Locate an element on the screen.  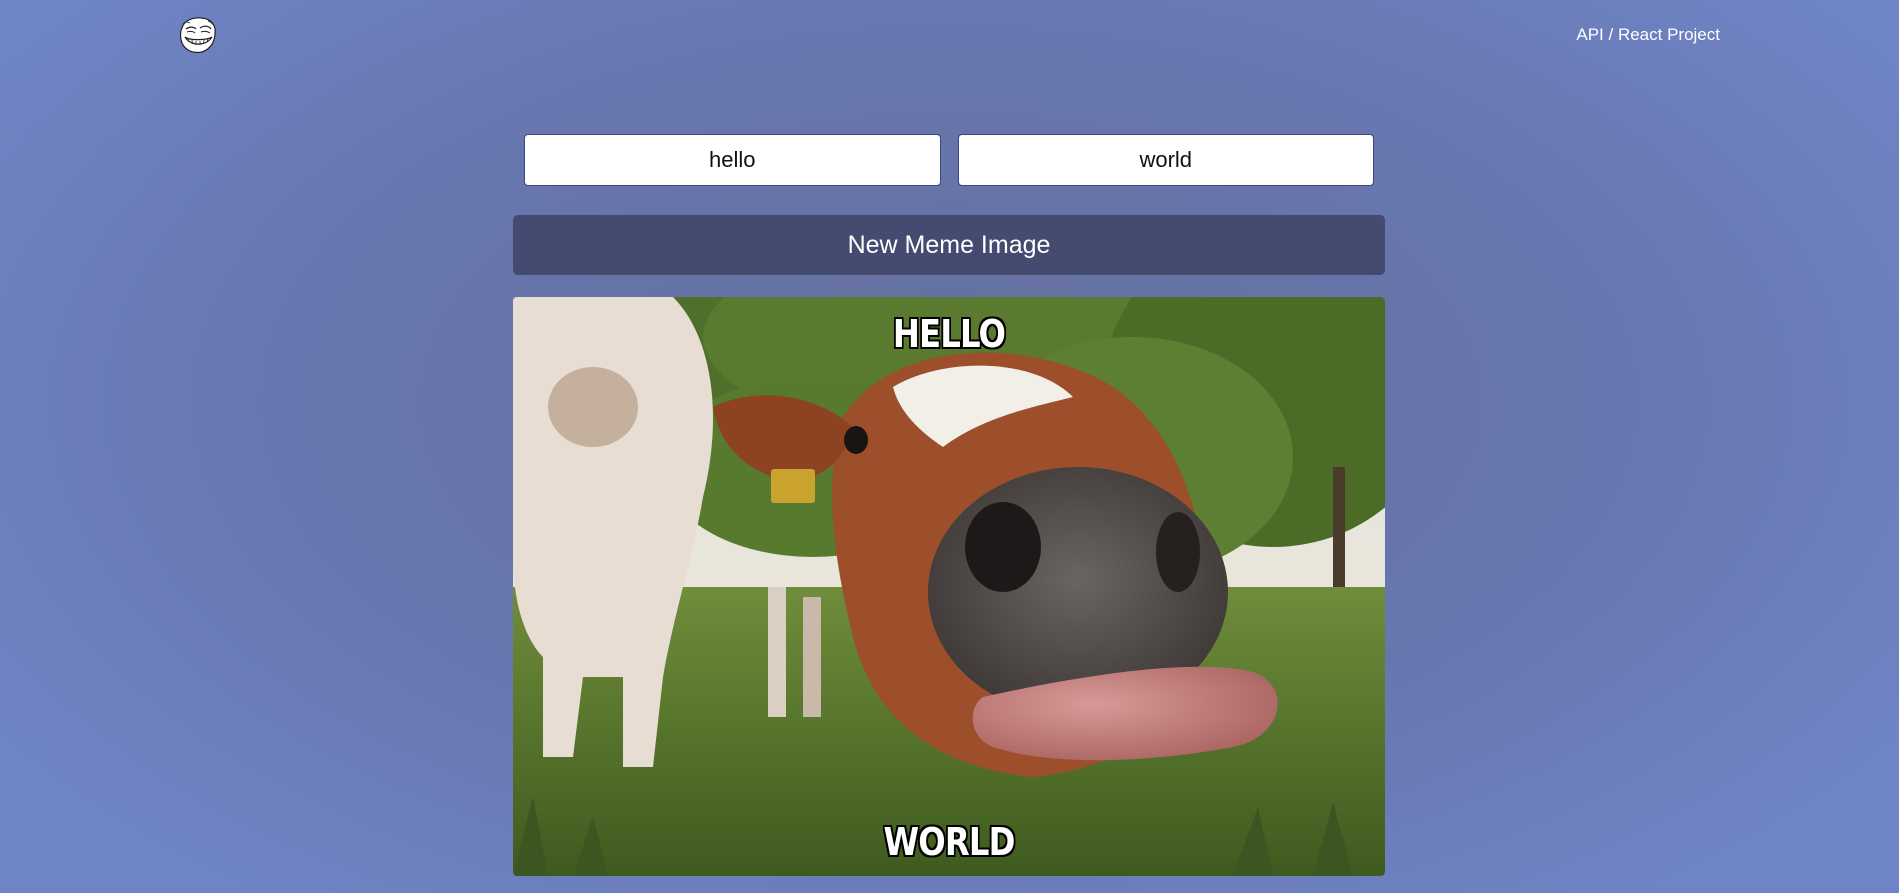
top-text-input is located at coordinates (732, 160).